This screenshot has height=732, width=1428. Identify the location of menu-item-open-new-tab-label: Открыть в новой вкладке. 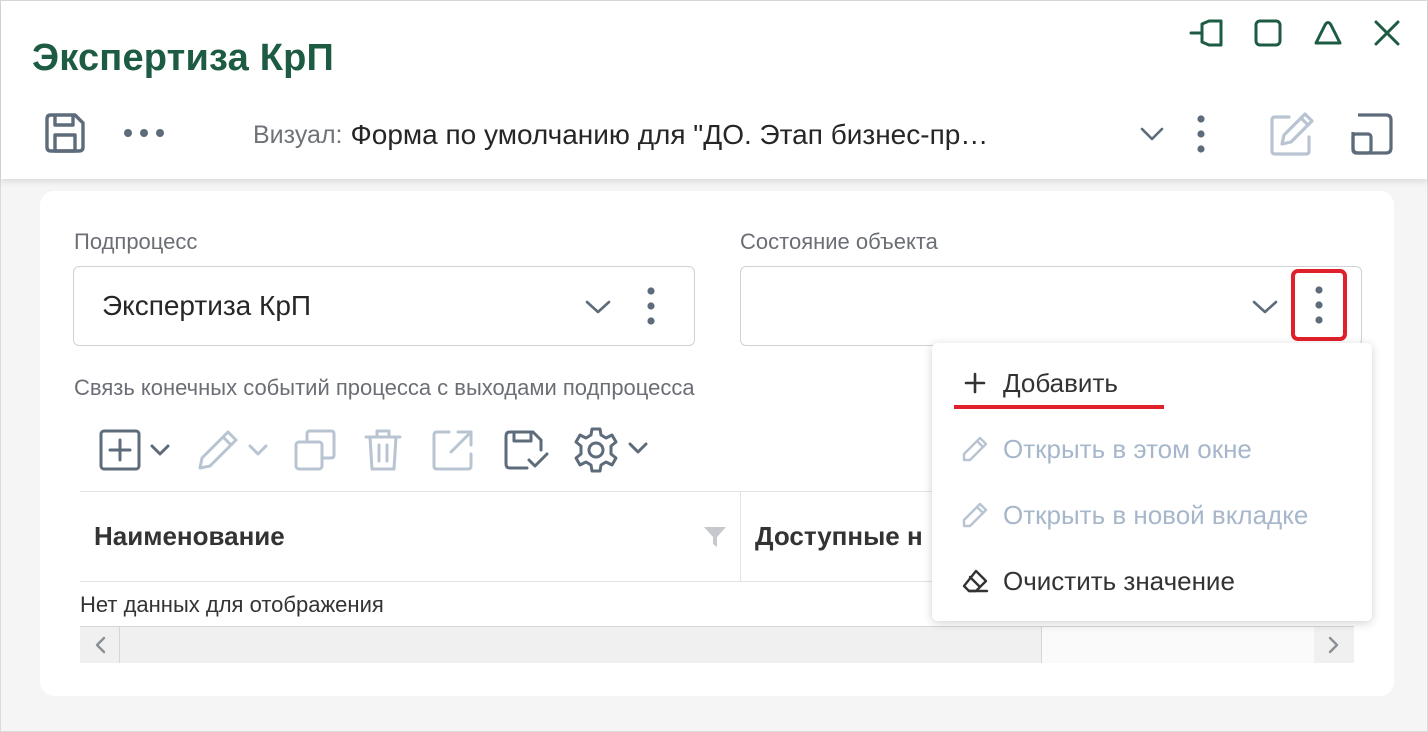
(1156, 514).